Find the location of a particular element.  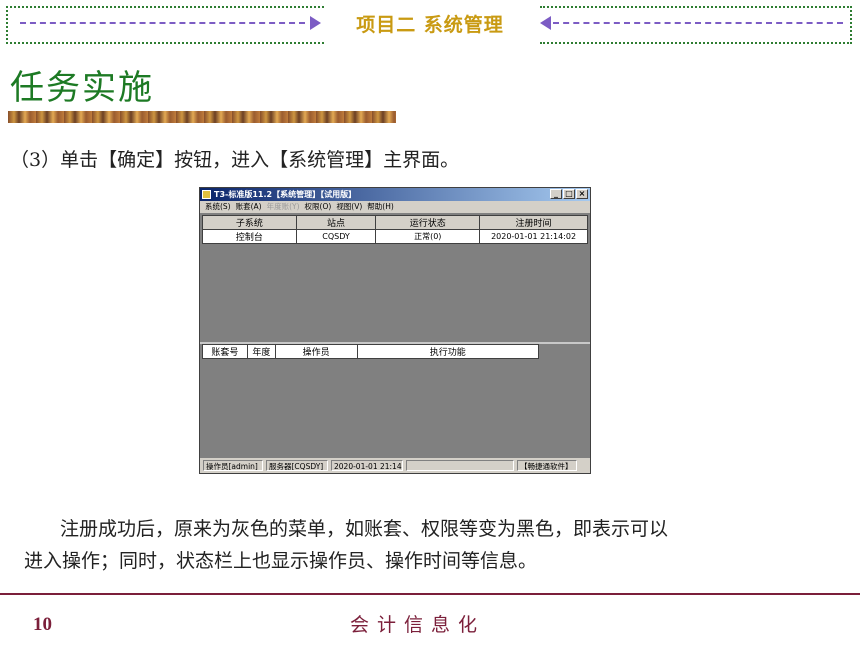

col-header-account-no: 账套号 is located at coordinates (225, 351).